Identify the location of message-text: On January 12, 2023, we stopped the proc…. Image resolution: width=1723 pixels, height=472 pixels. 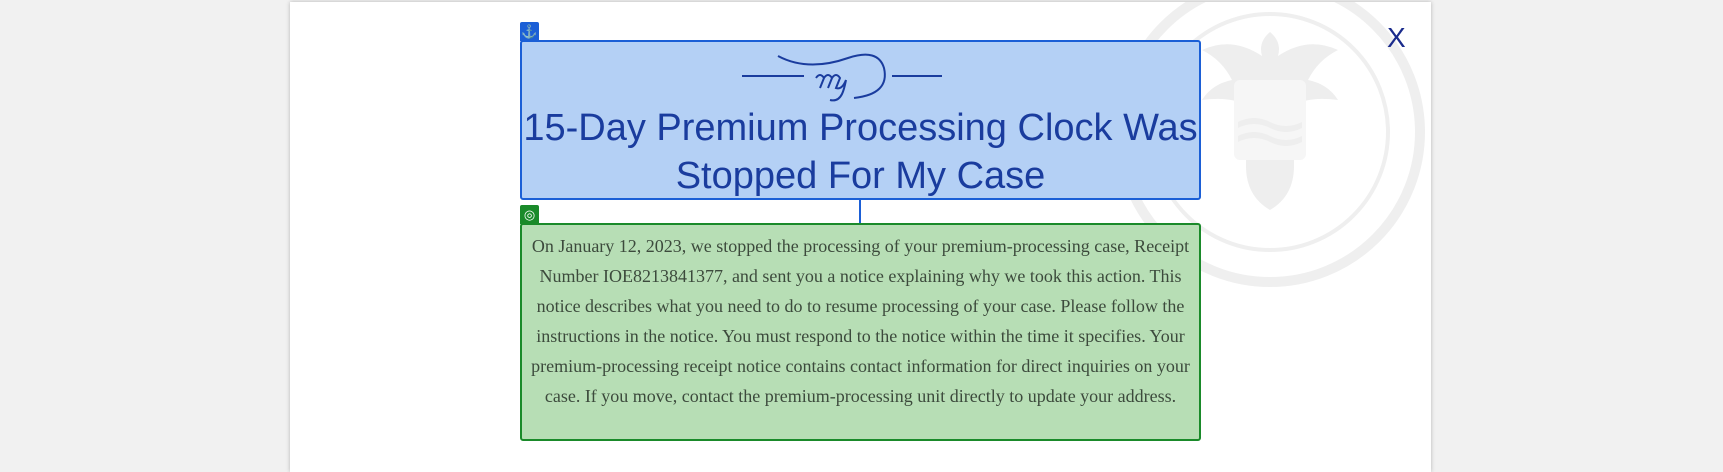
(860, 321).